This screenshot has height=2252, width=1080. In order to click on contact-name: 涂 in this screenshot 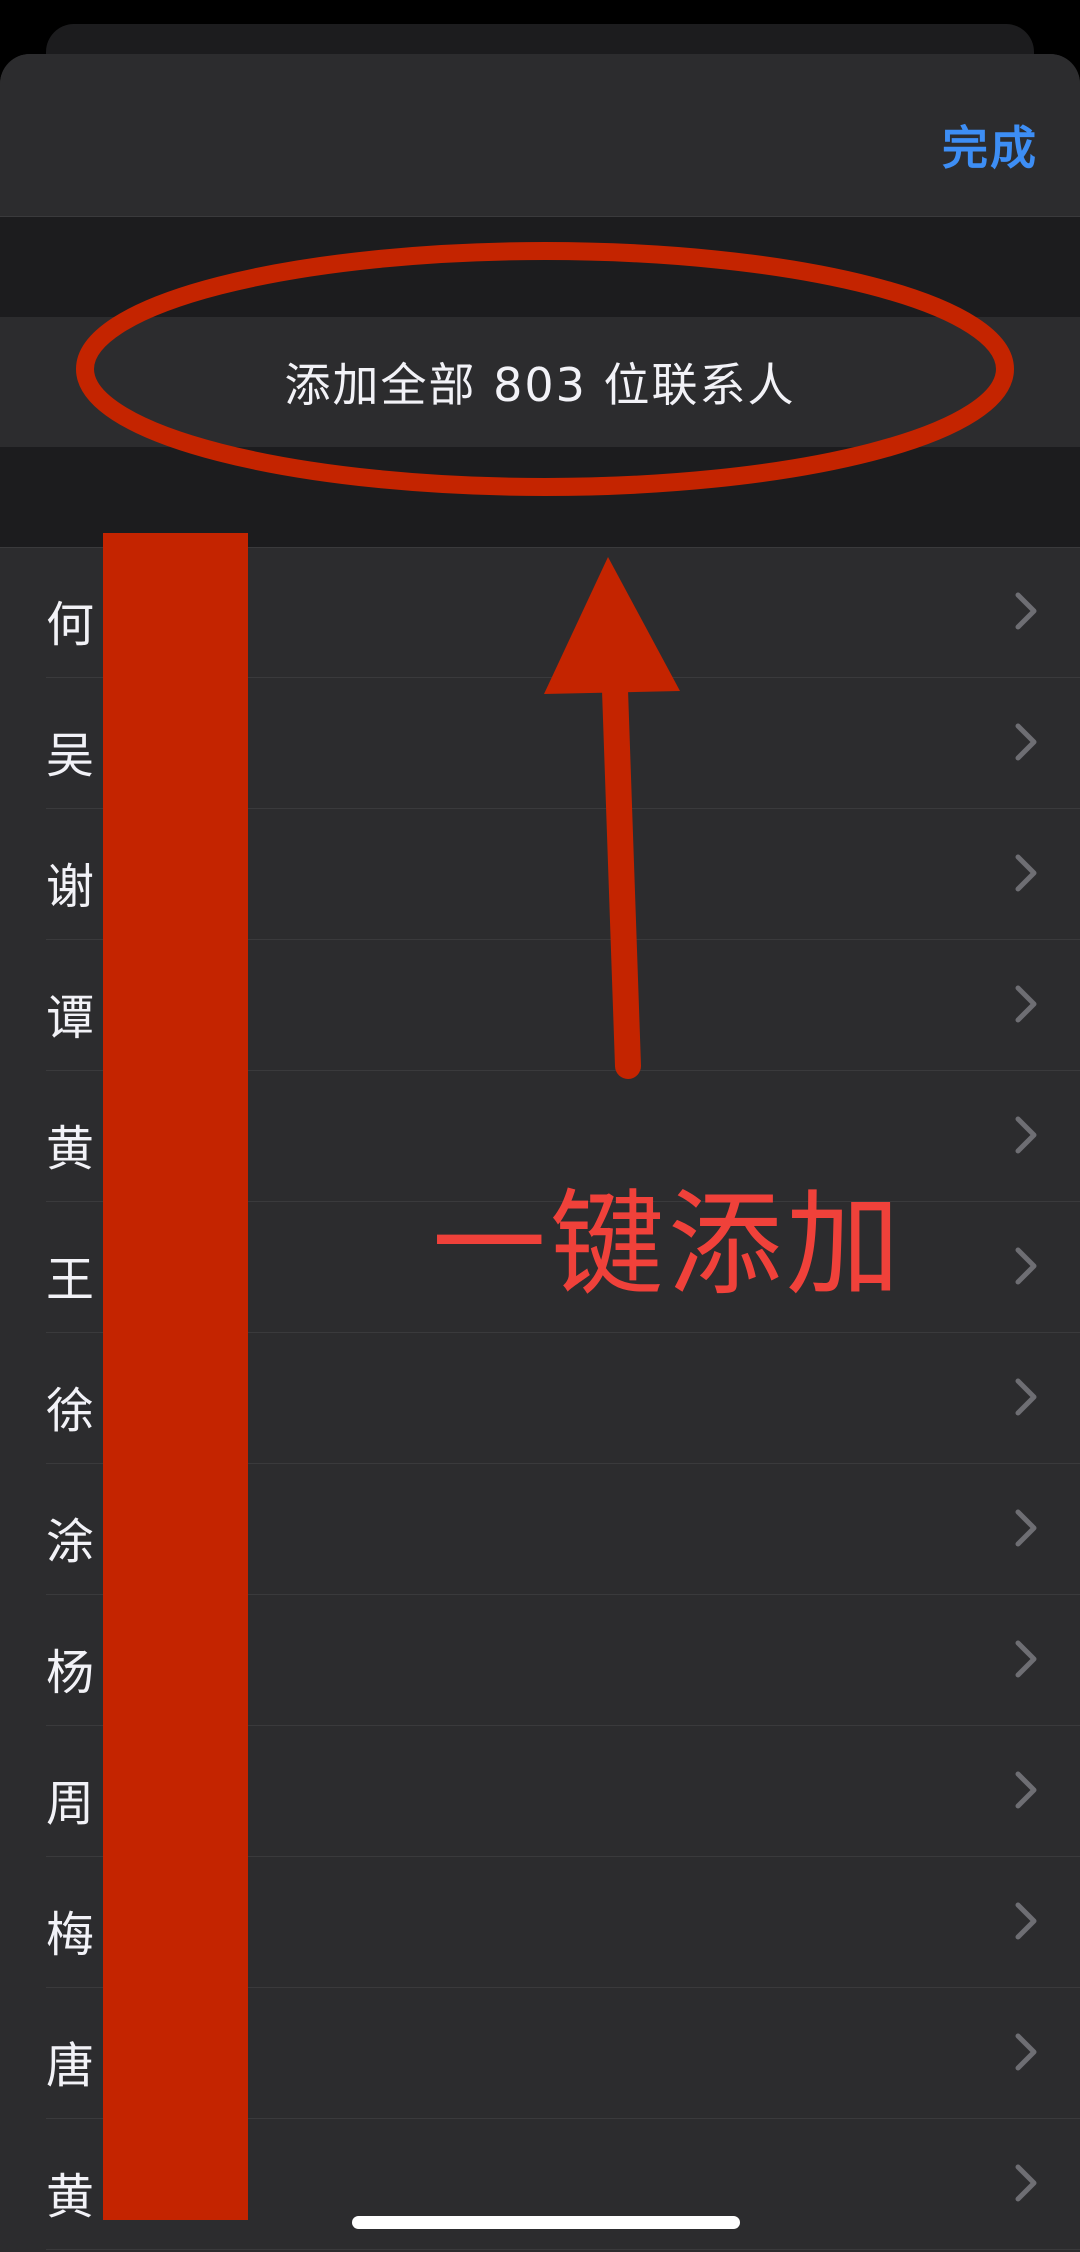, I will do `click(70, 1542)`.